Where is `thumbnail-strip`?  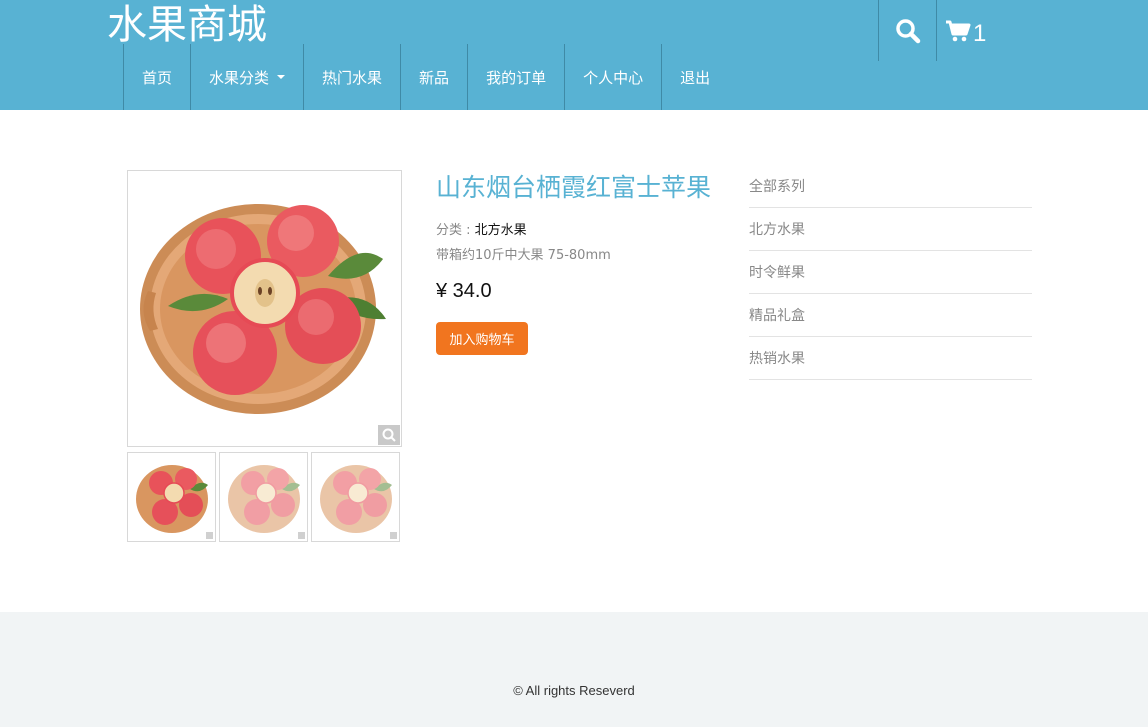
thumbnail-strip is located at coordinates (263, 497).